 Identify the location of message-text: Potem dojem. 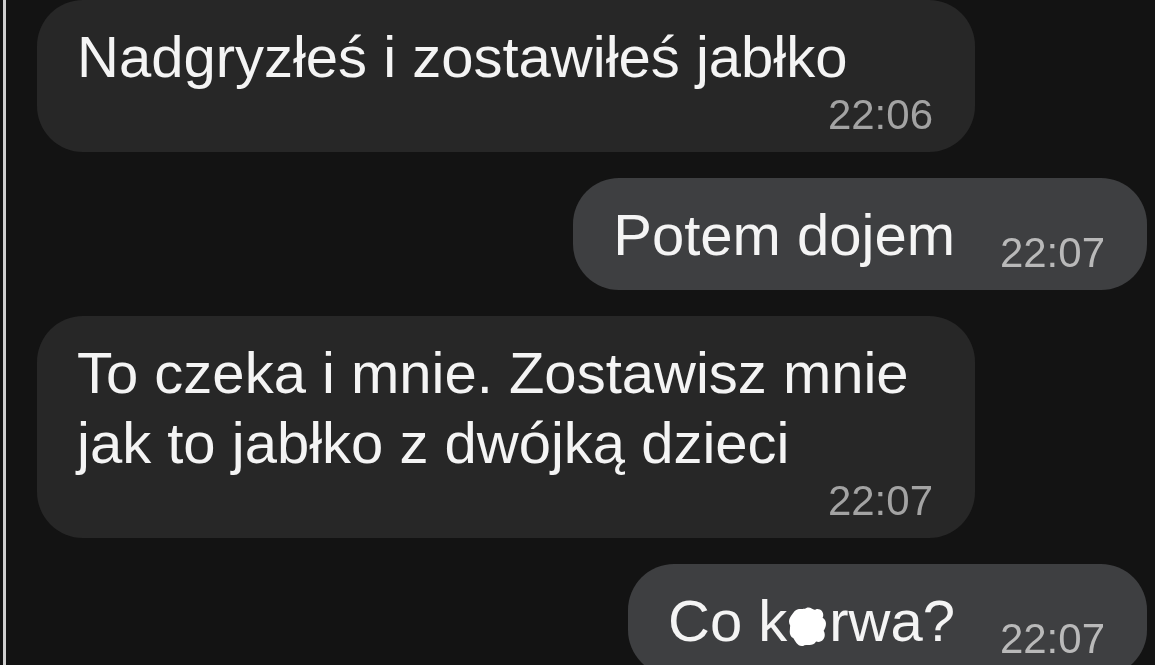
(784, 234).